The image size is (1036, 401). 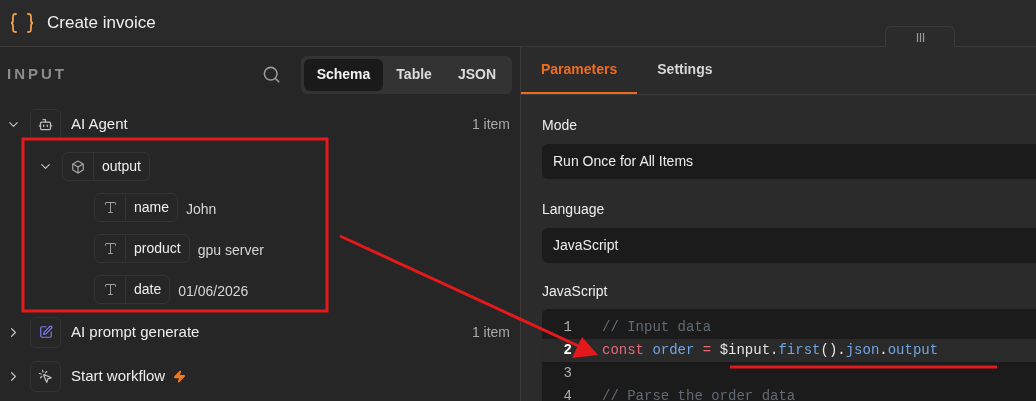 I want to click on node-label: AI Agent, so click(x=99, y=124).